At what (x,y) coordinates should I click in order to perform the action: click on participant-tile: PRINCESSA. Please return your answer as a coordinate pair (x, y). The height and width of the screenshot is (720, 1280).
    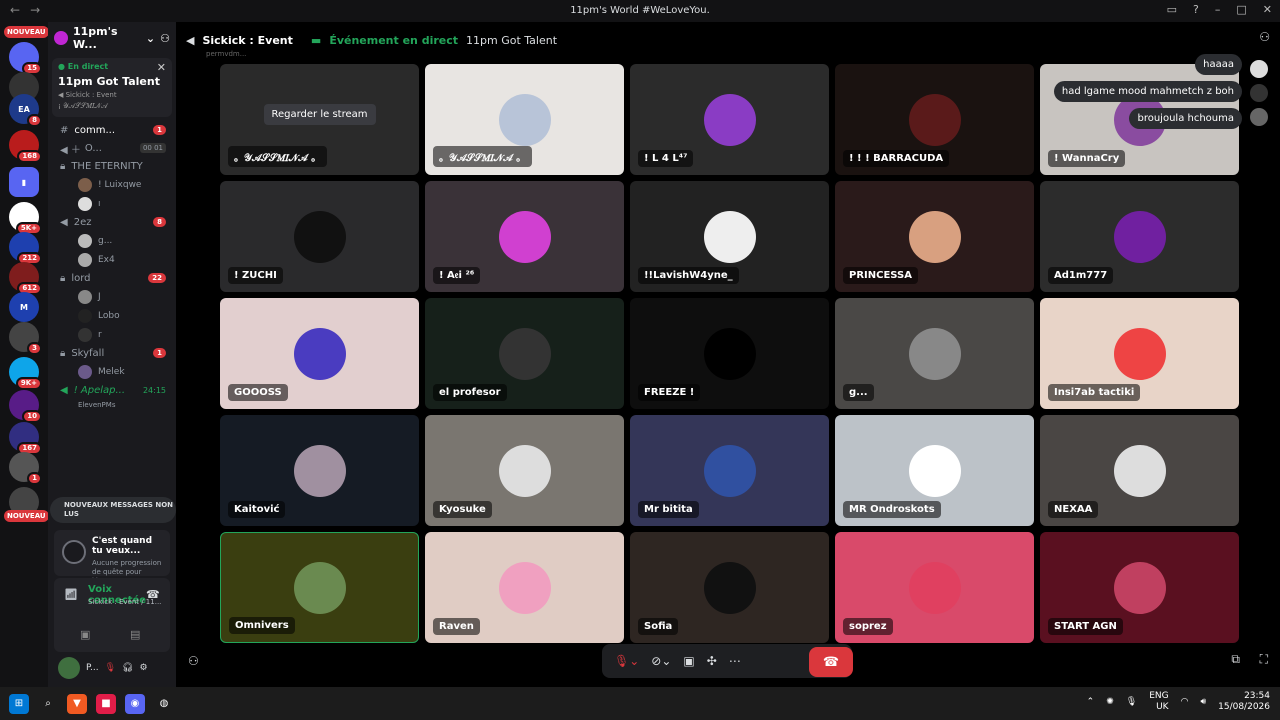
    Looking at the image, I should click on (934, 236).